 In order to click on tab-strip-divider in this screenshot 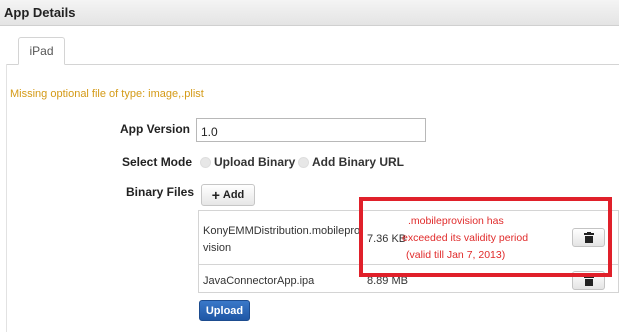, I will do `click(312, 64)`.